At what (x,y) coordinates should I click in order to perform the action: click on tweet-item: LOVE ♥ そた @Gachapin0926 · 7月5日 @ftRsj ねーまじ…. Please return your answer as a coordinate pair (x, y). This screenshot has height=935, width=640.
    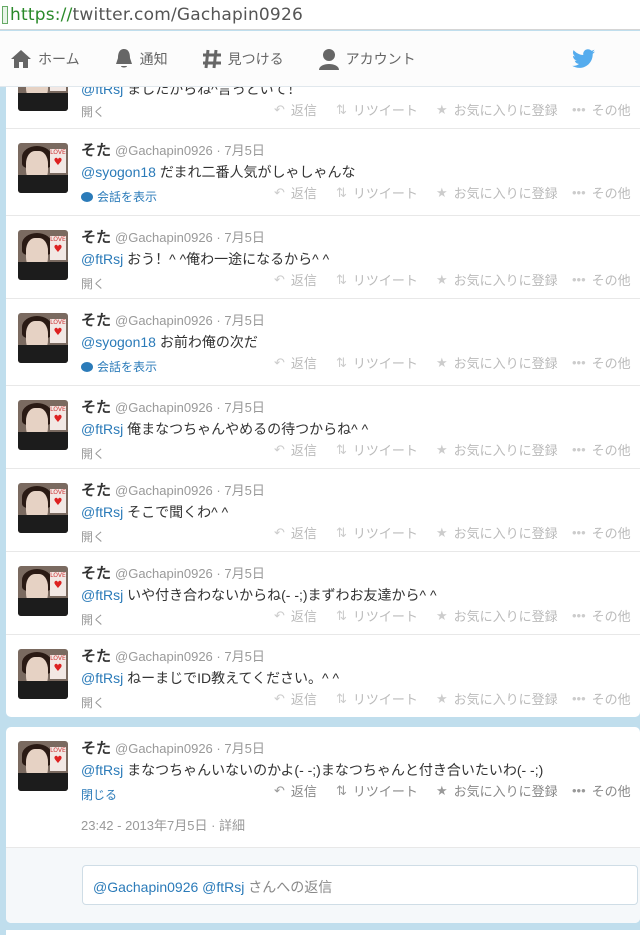
    Looking at the image, I should click on (323, 676).